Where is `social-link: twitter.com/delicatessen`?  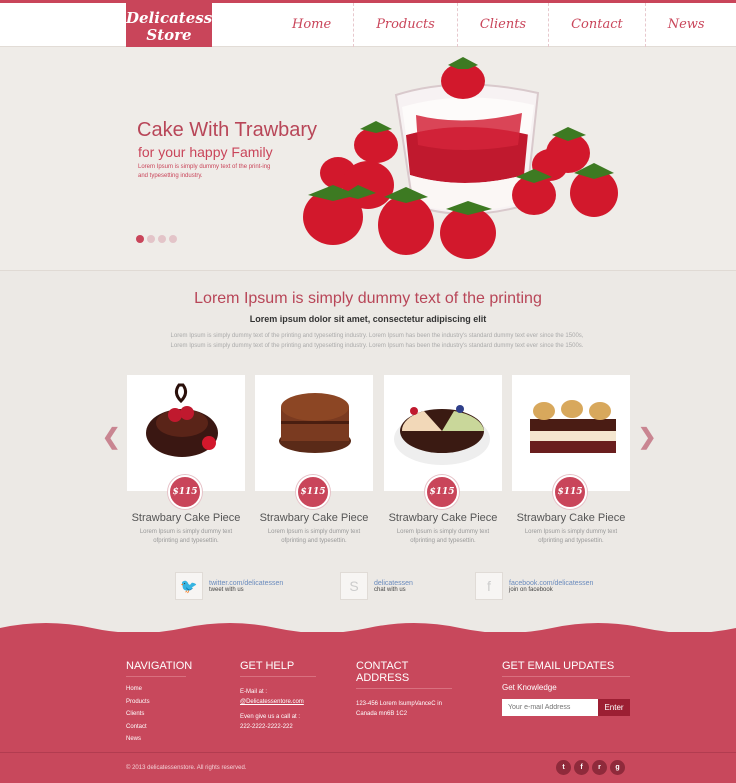
social-link: twitter.com/delicatessen is located at coordinates (246, 583).